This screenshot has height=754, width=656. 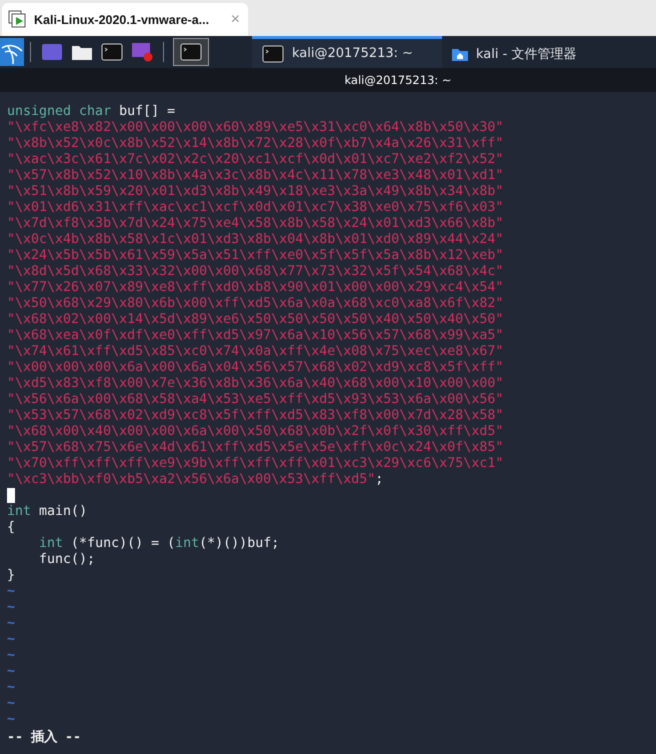 I want to click on code-line: "\x8b\x52\x0c\x8b\x52\x14\x8b\x72\x28\x0f\xb7\x4a\x26\x31\xff", so click(x=255, y=144).